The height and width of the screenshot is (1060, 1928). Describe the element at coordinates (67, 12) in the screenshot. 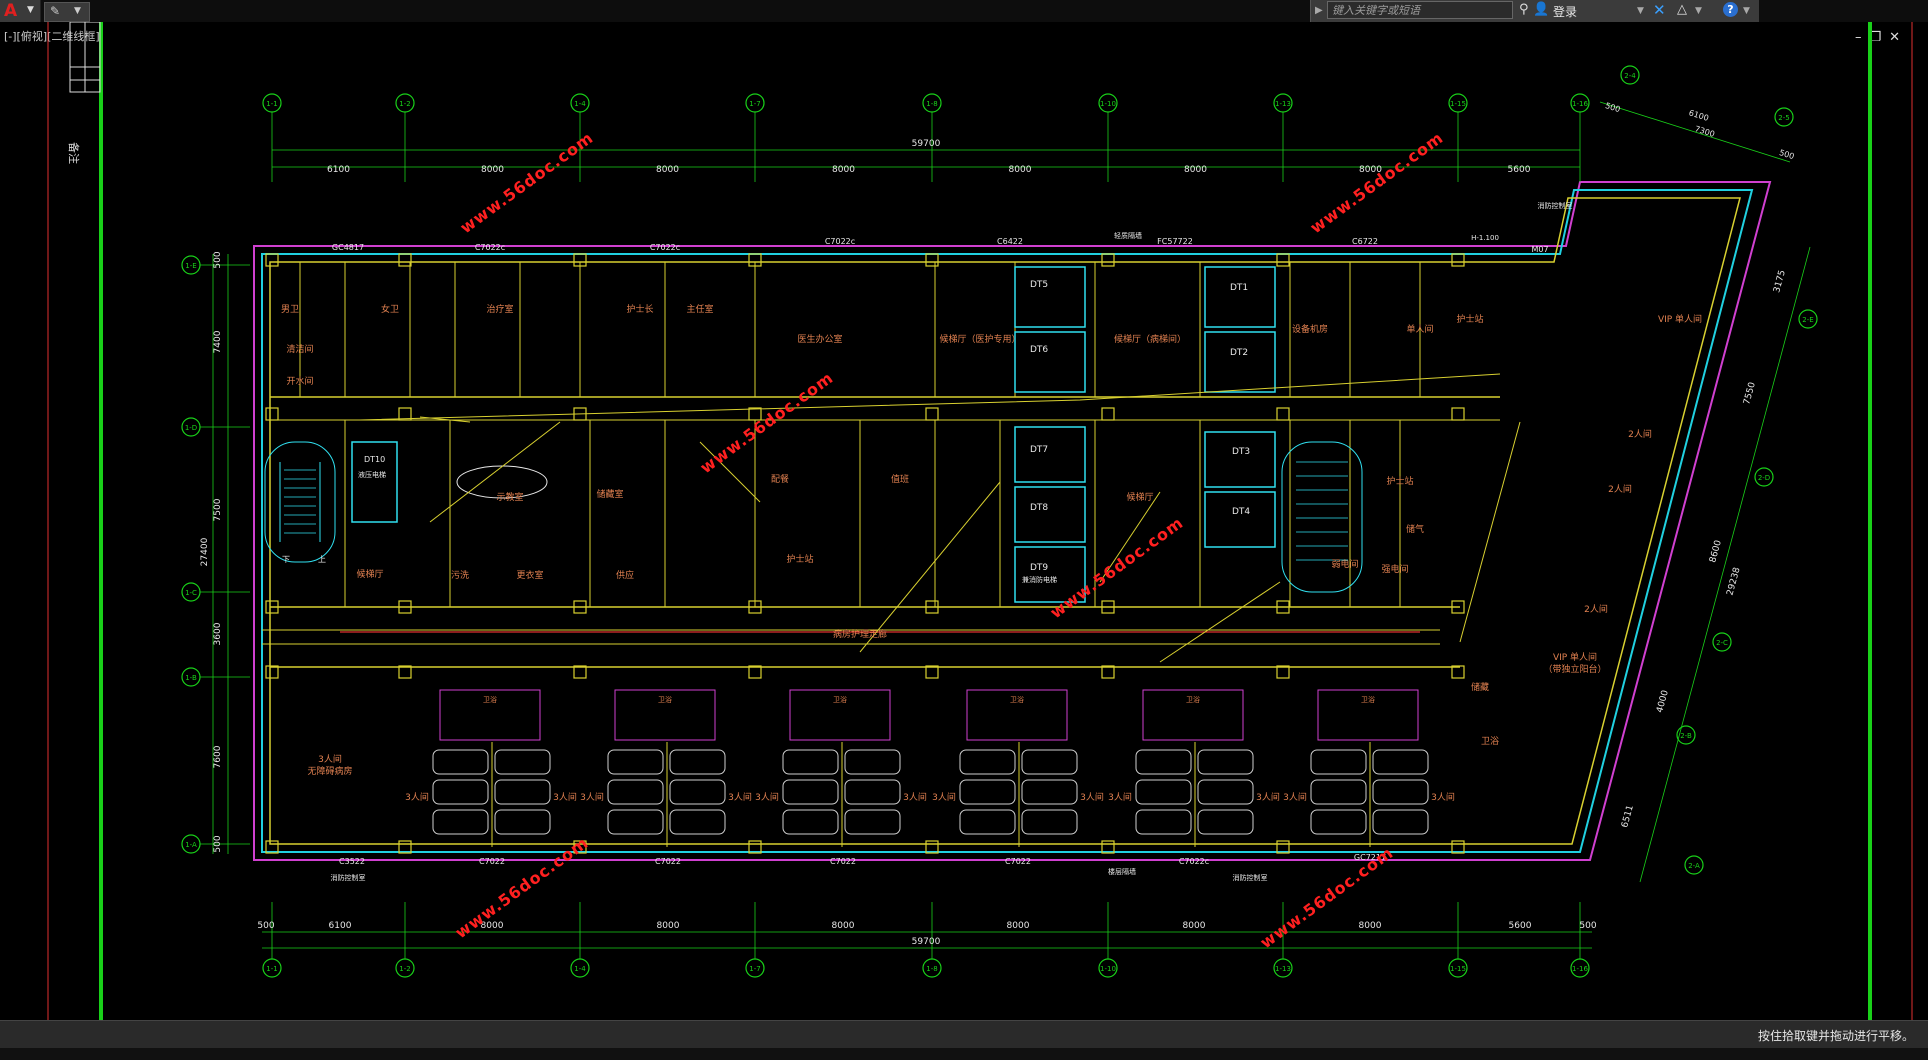

I see `quick-access-toolbar: ✎ ▼` at that location.